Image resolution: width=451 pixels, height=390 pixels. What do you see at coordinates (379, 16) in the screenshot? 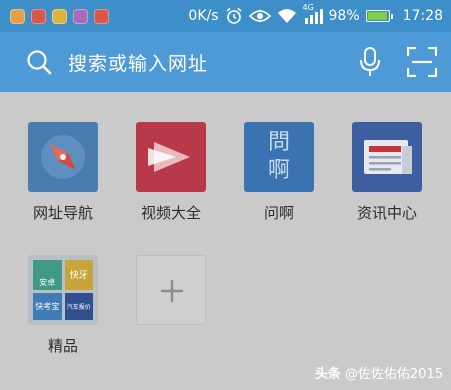
I see `battery-icon` at bounding box center [379, 16].